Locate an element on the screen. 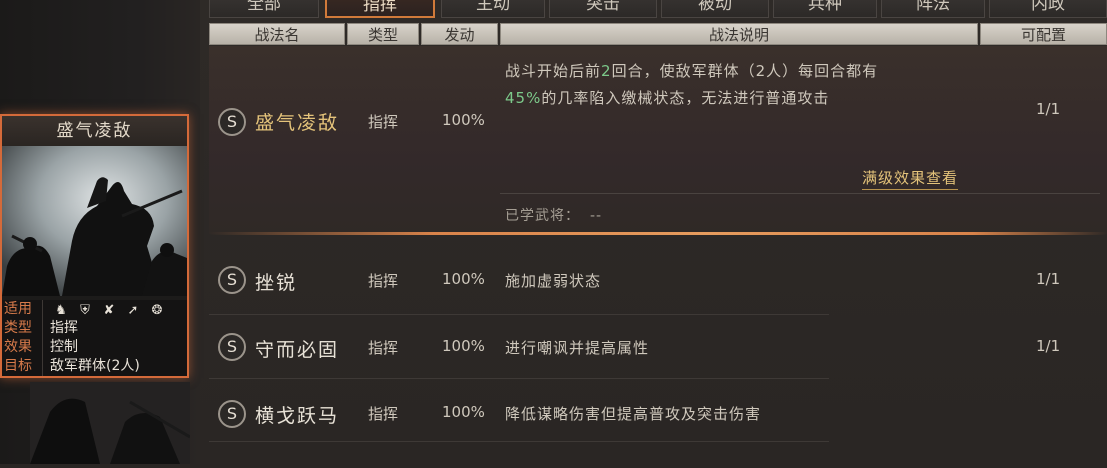 The height and width of the screenshot is (468, 1107). tab-passive: 被动 is located at coordinates (715, 9).